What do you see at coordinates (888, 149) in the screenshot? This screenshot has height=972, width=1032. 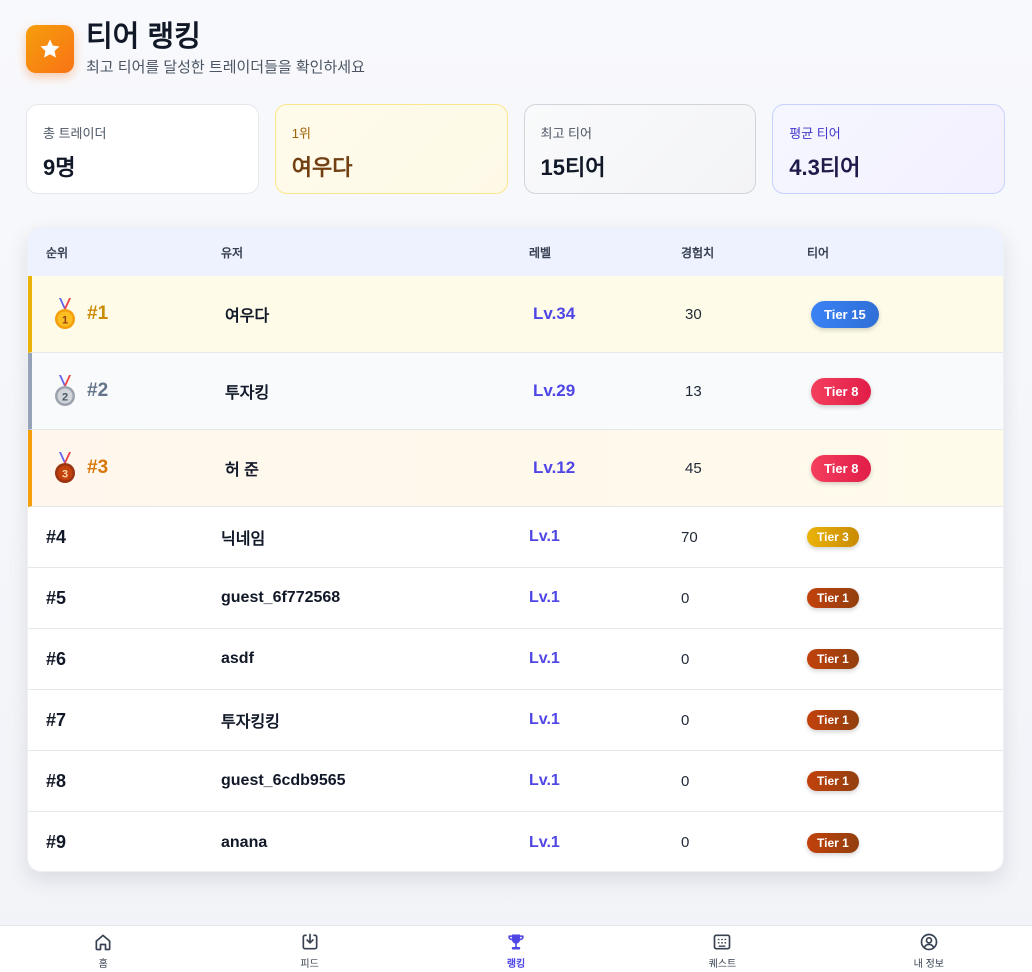 I see `stat-card-average-tier: 평균 티어 4.3티어` at bounding box center [888, 149].